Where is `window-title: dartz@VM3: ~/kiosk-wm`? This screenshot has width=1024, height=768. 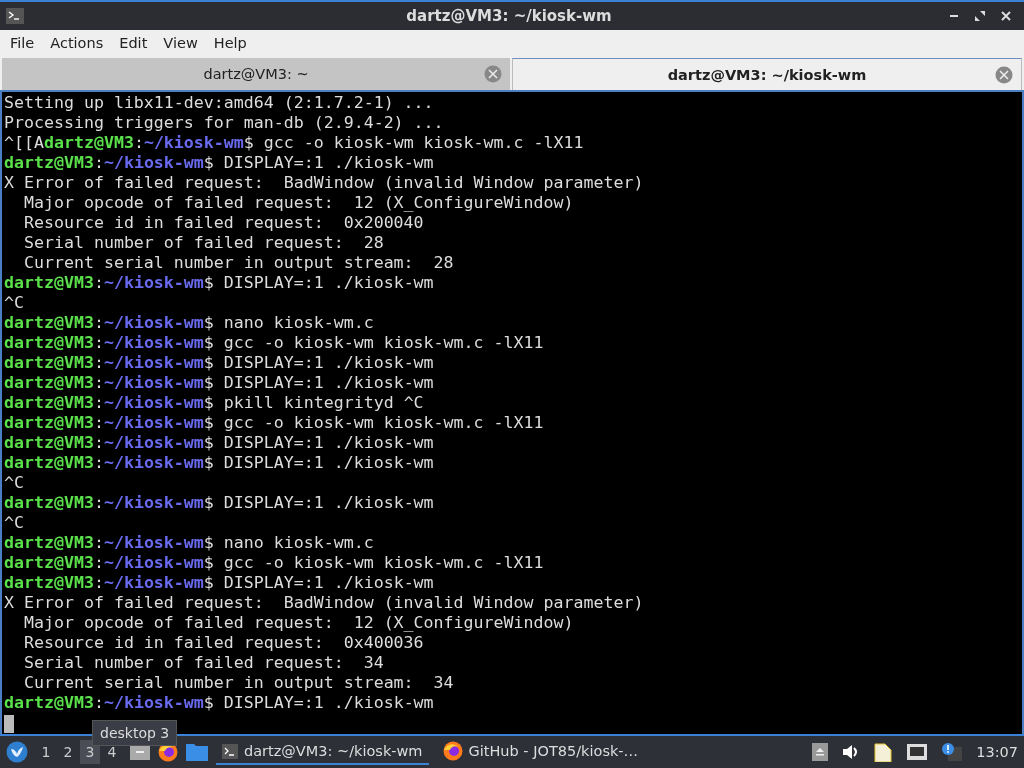
window-title: dartz@VM3: ~/kiosk-wm is located at coordinates (509, 16).